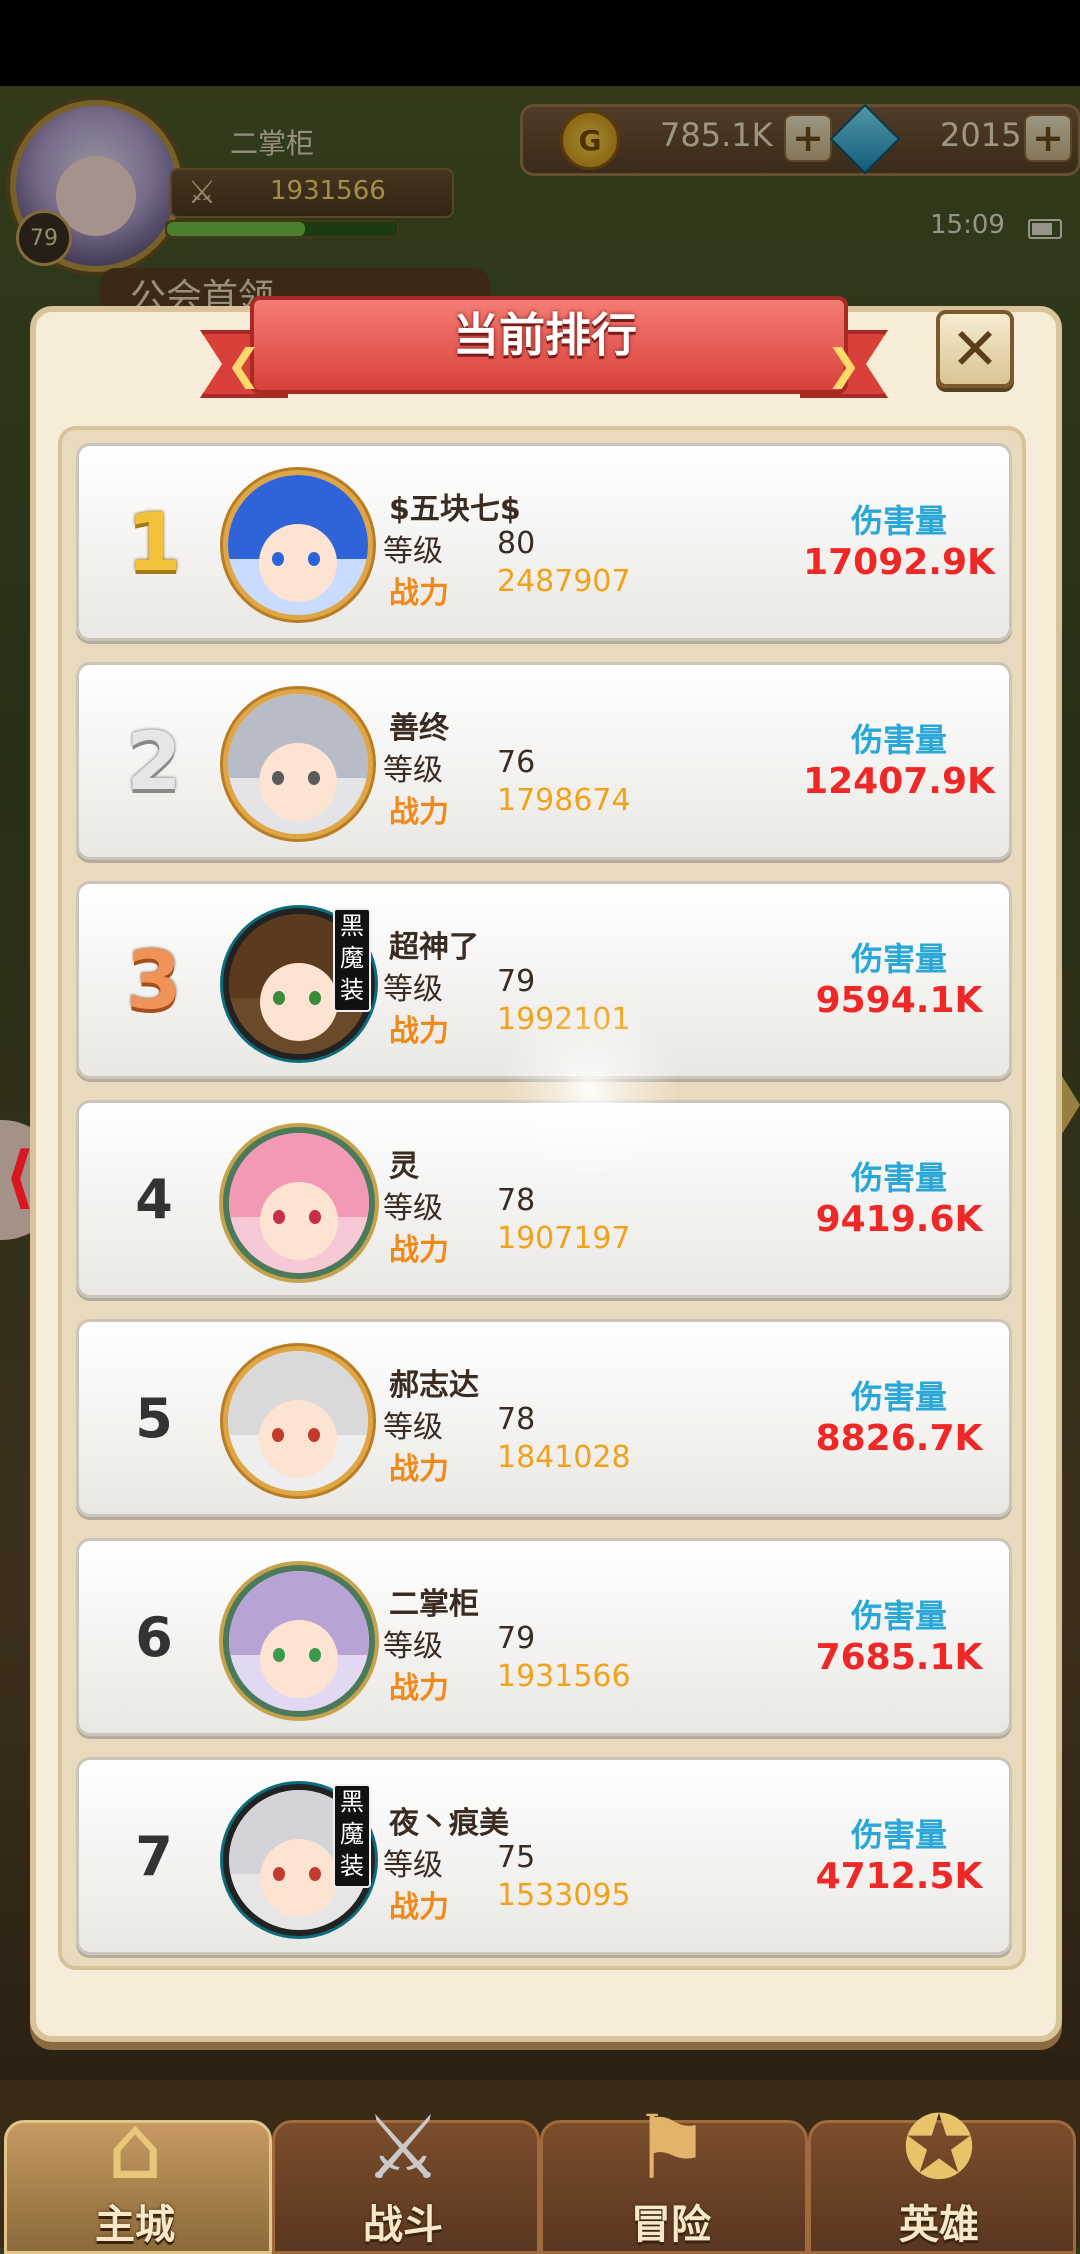 The image size is (1080, 2254). Describe the element at coordinates (939, 2225) in the screenshot. I see `nav-label-heroes: 英雄` at that location.